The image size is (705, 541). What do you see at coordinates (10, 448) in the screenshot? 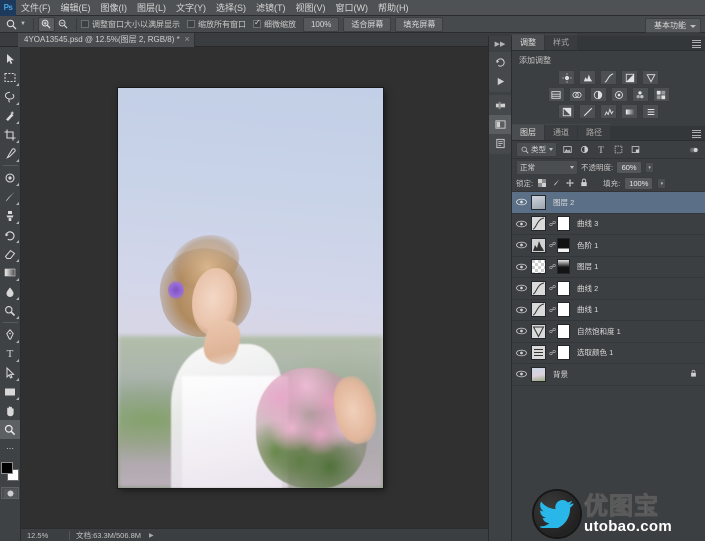
I see `tool-overflow-icon: ⋯` at bounding box center [10, 448].